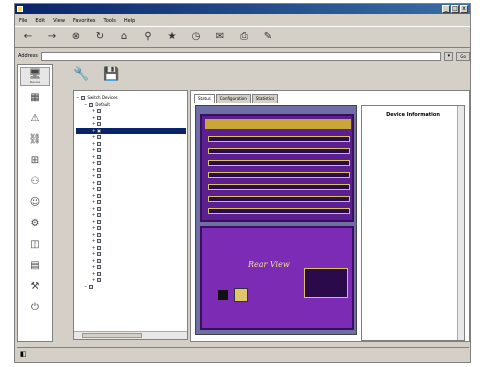  I want to click on left-nav: 🖥 Device ▦ ⚠ ⛓ ⊞ ⚇ ☺ ⚙ ◫ ▤ ⚒ ⏻, so click(35, 203).